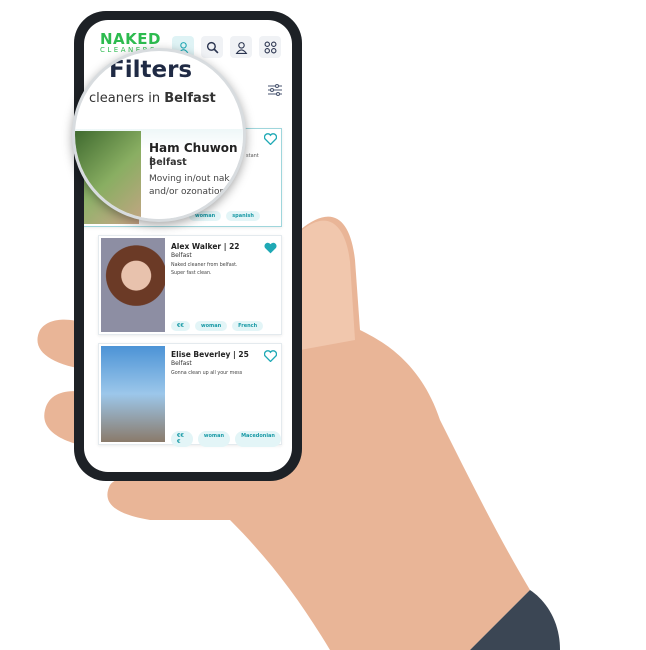 Image resolution: width=646 pixels, height=650 pixels. I want to click on grid-icon, so click(270, 47).